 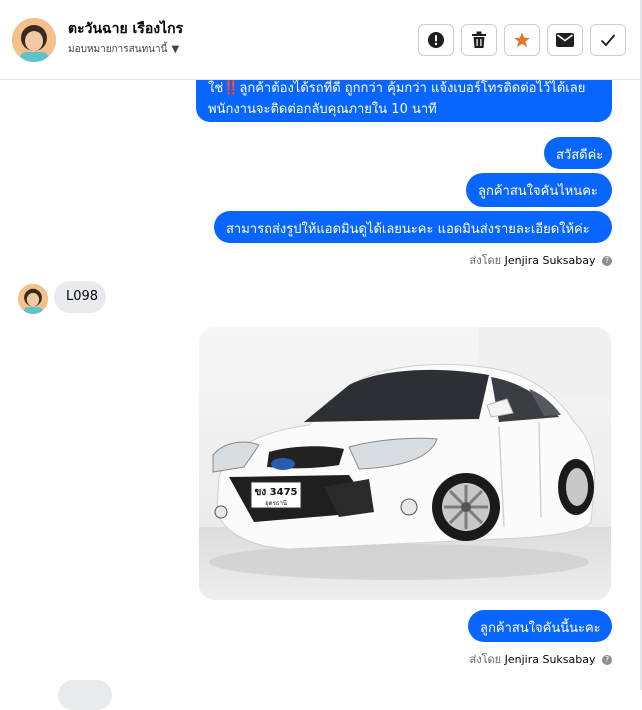 I want to click on caret-down-icon: ▼, so click(x=175, y=49).